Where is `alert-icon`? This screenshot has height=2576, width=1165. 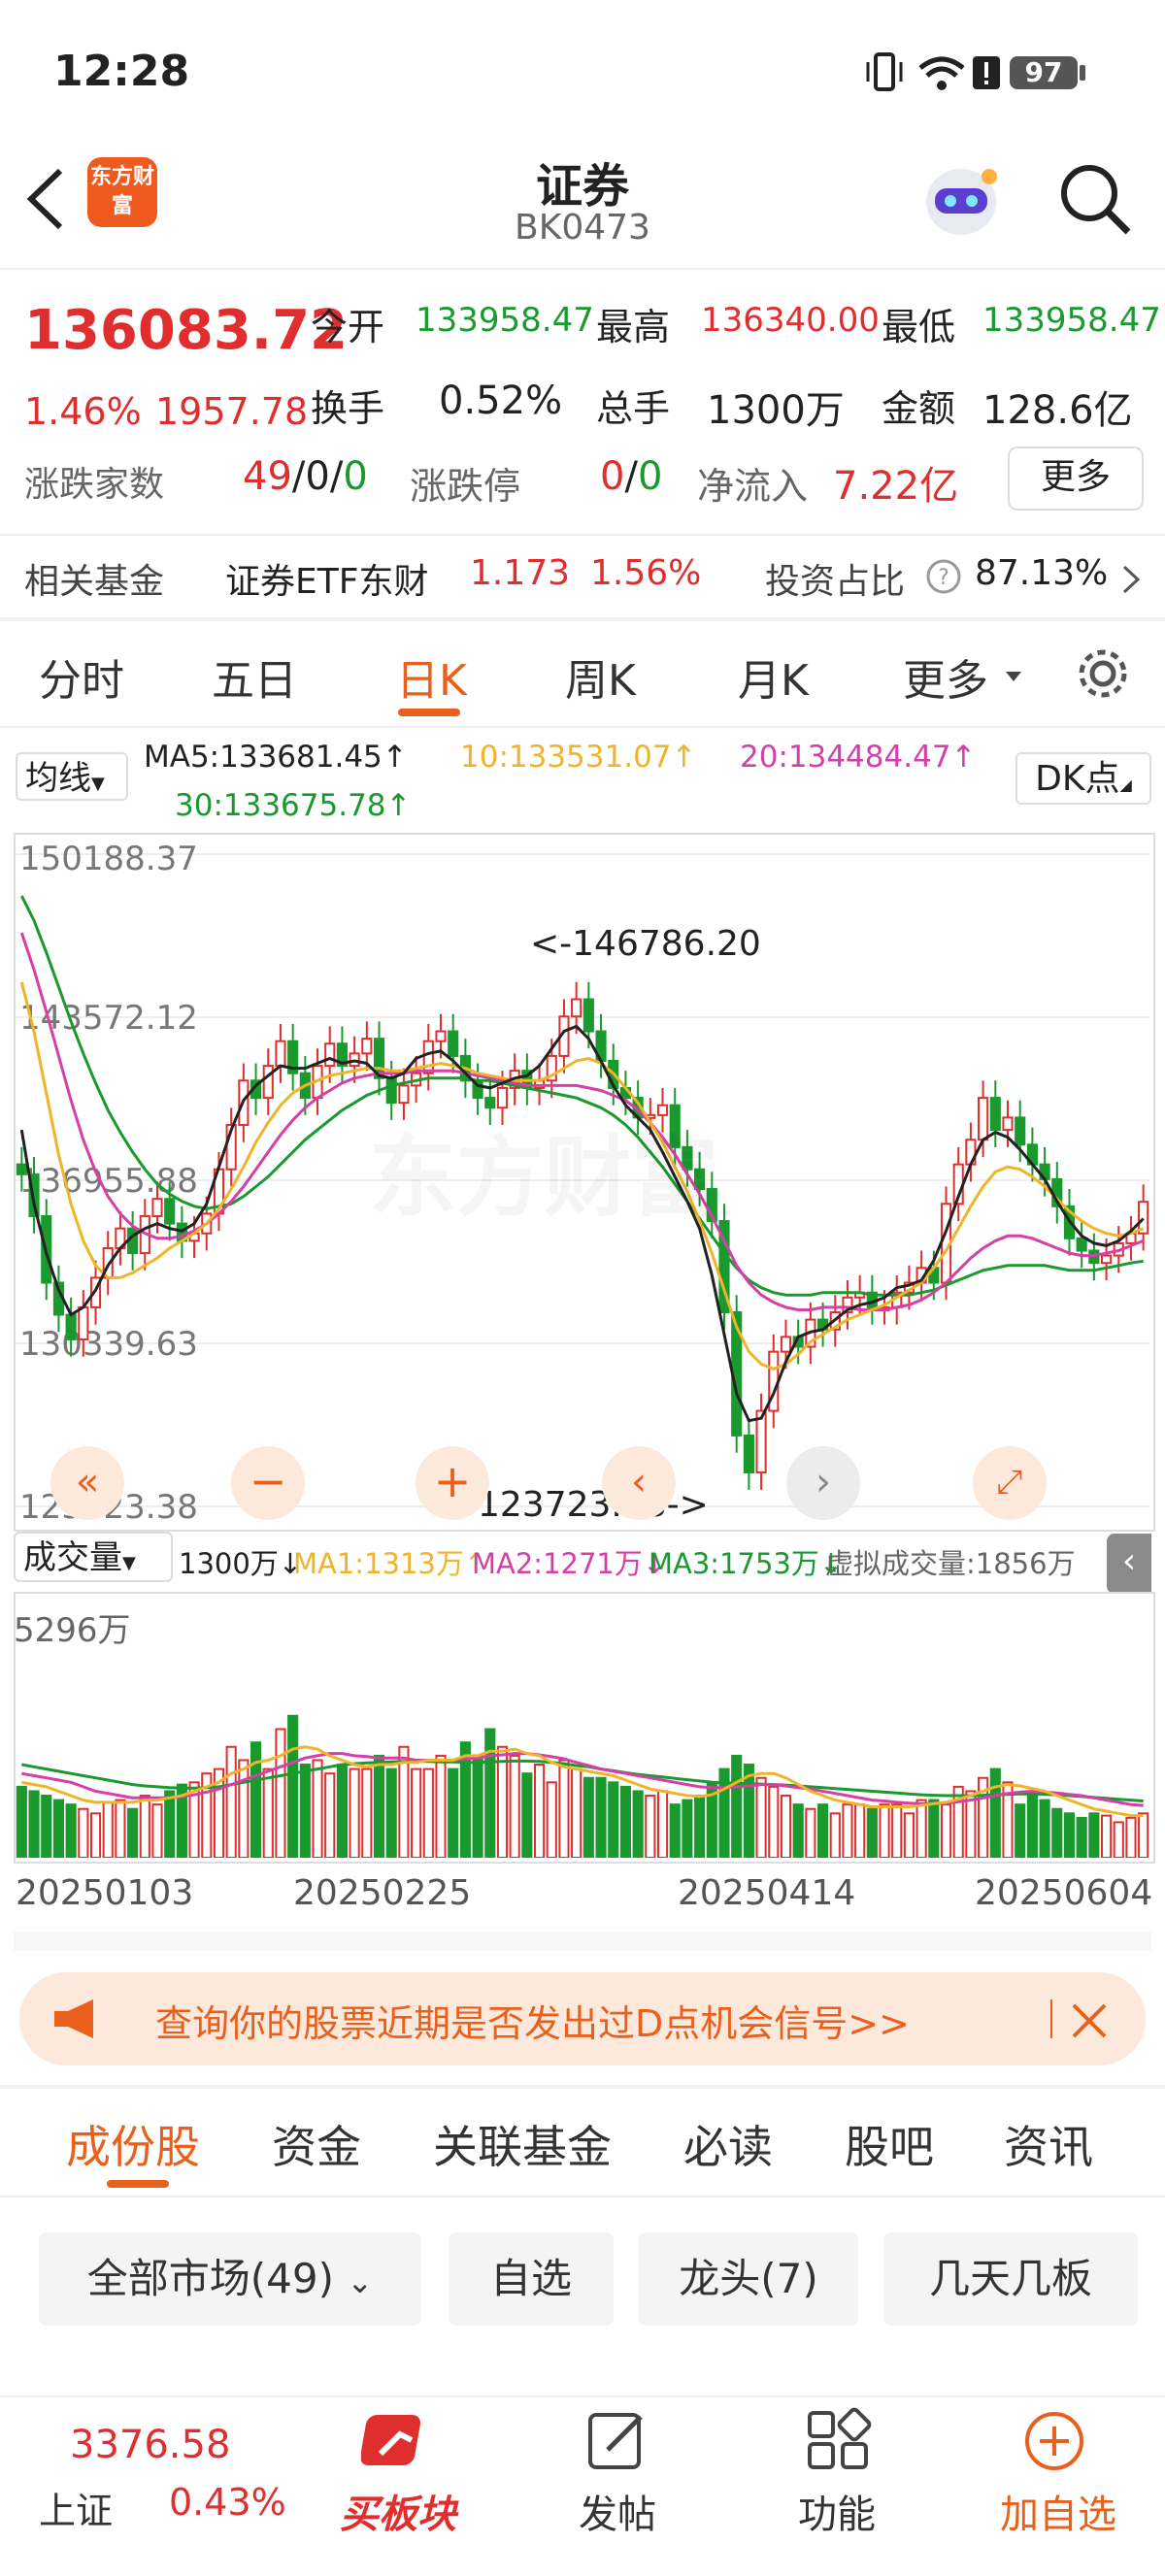
alert-icon is located at coordinates (986, 72).